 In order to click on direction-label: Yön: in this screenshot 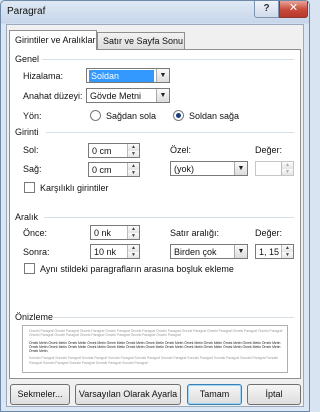, I will do `click(32, 116)`.